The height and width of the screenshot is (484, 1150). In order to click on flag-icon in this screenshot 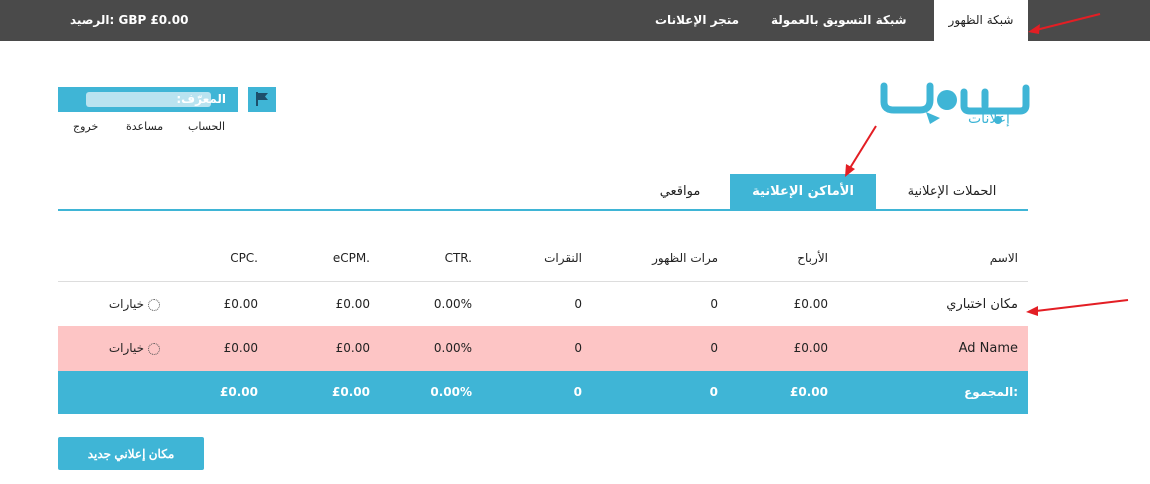, I will do `click(262, 99)`.